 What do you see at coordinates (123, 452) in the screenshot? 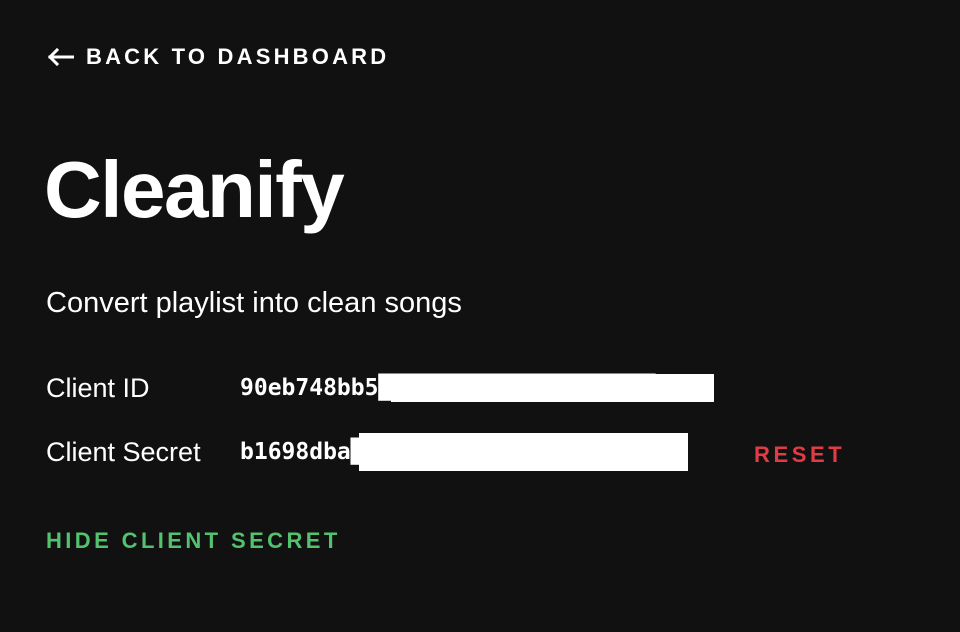
I see `client-secret-label: Client Secret` at bounding box center [123, 452].